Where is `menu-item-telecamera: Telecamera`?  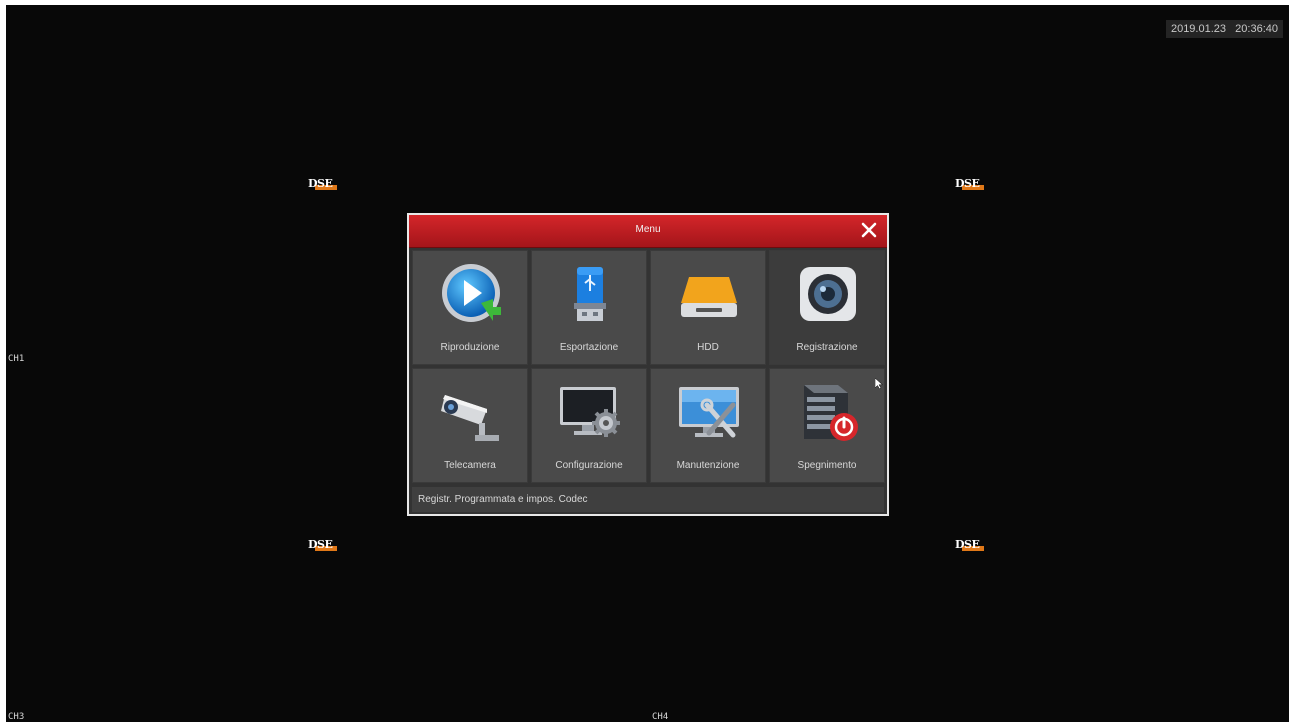
menu-item-telecamera: Telecamera is located at coordinates (470, 425).